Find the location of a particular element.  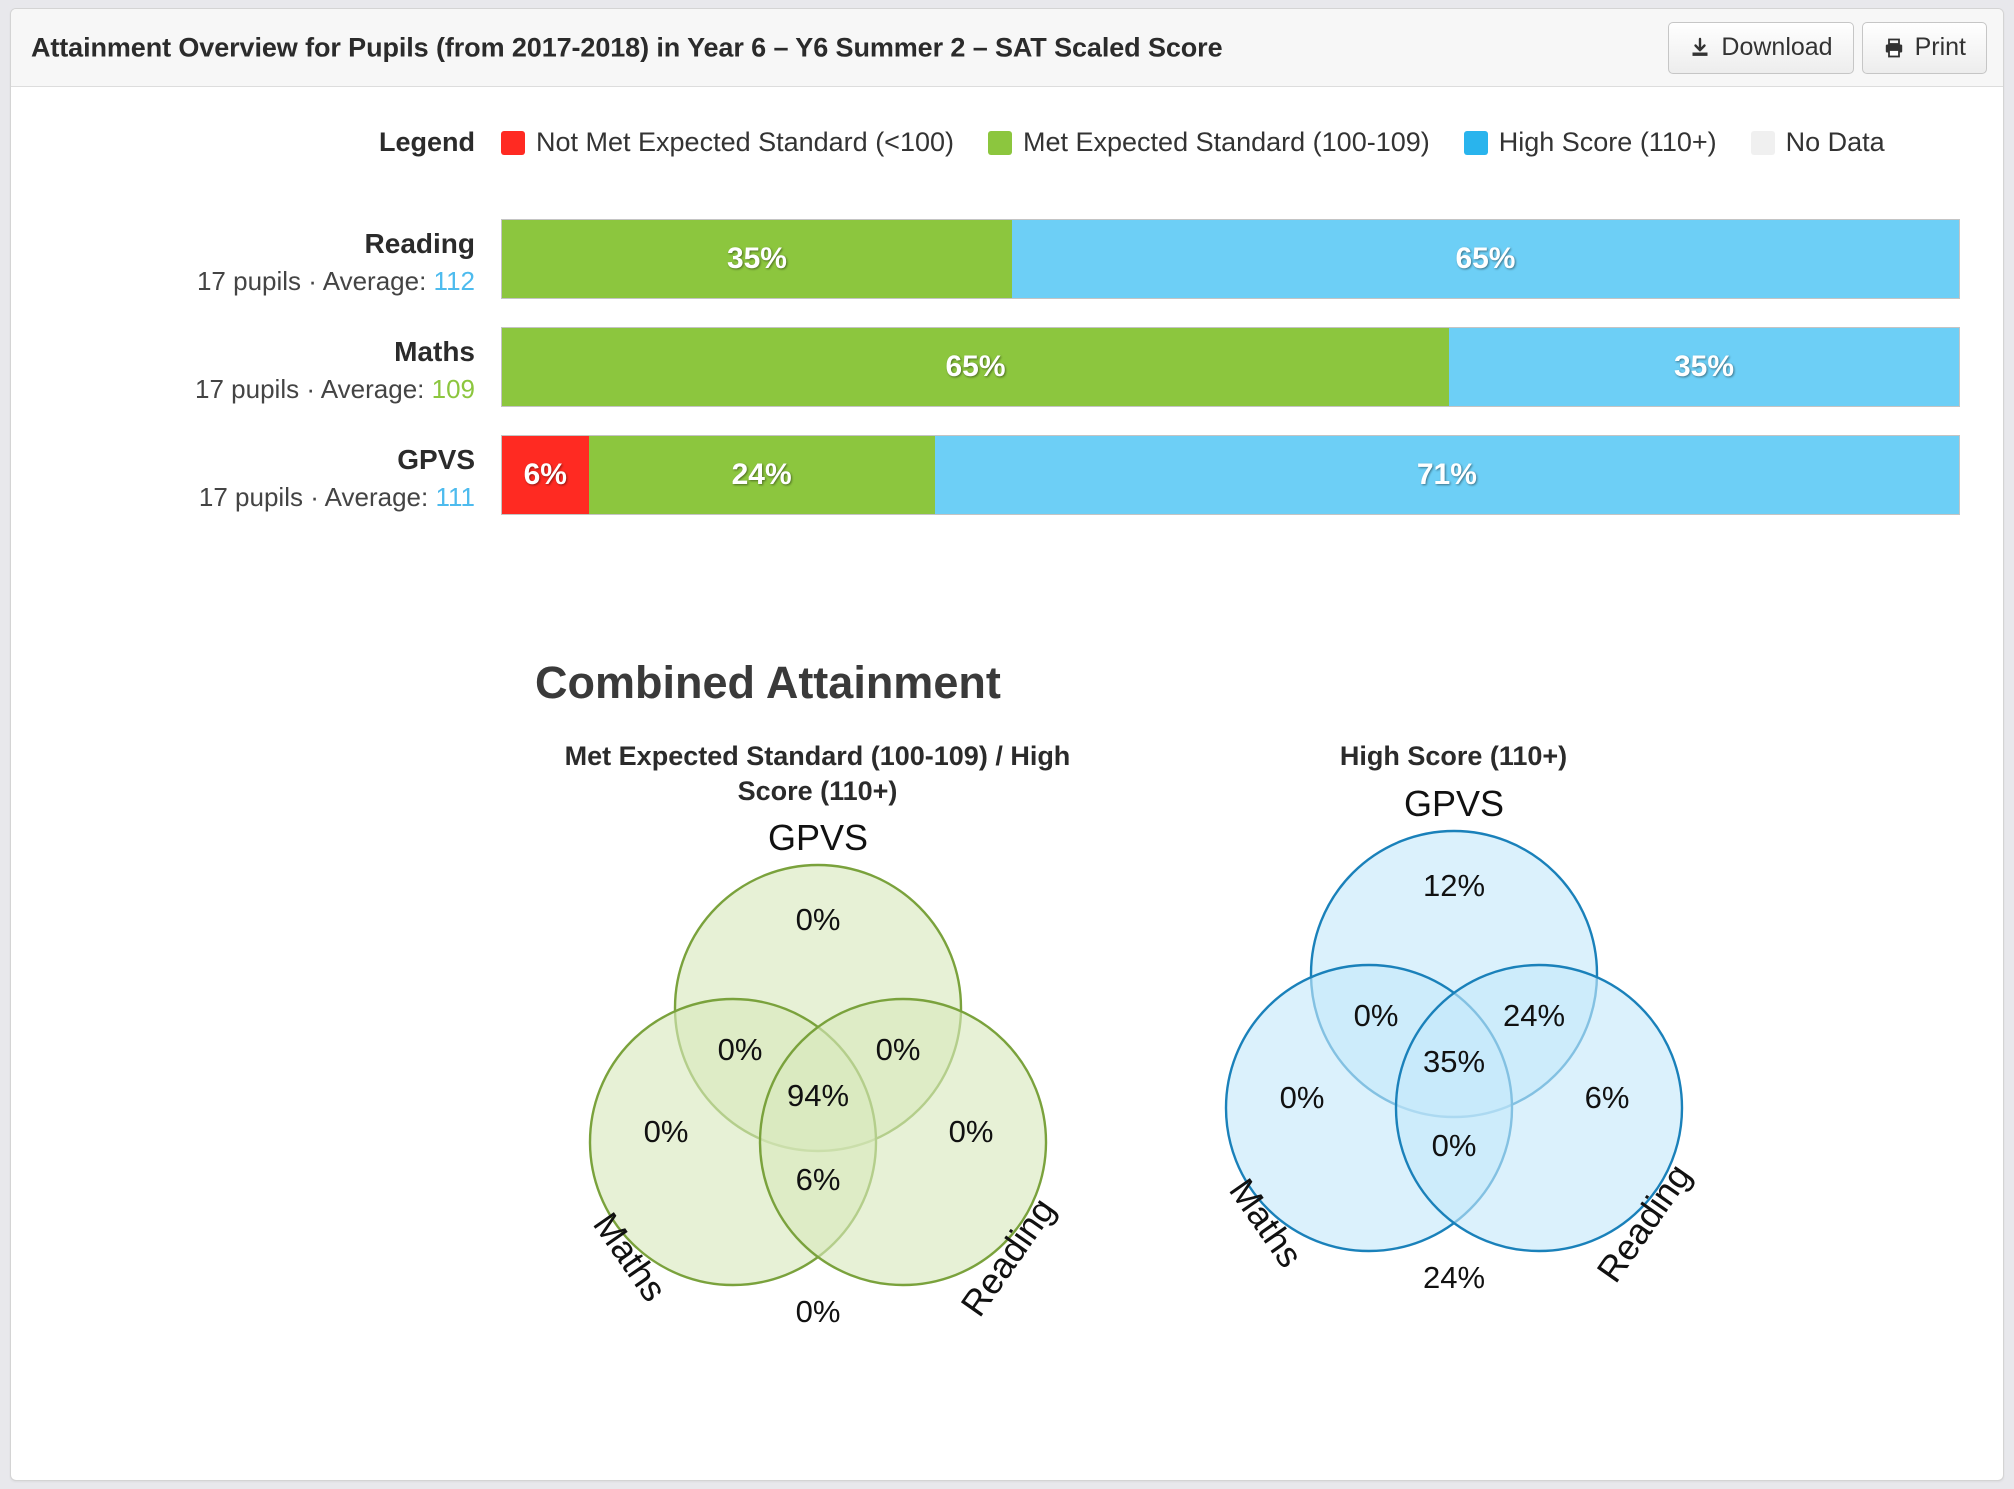

download-button-label: Download is located at coordinates (1777, 47).